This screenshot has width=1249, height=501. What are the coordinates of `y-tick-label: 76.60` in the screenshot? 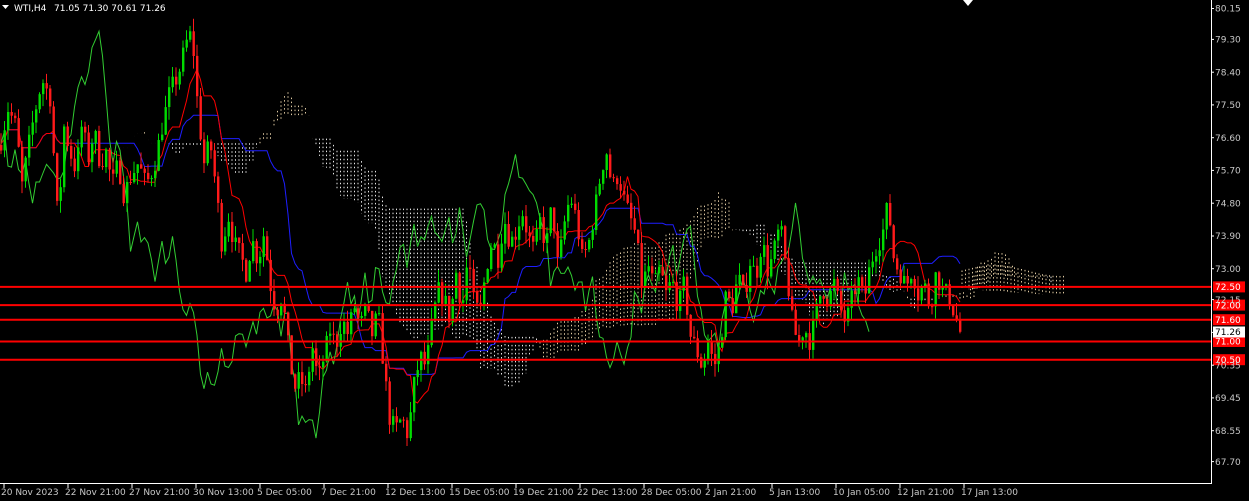 It's located at (1228, 139).